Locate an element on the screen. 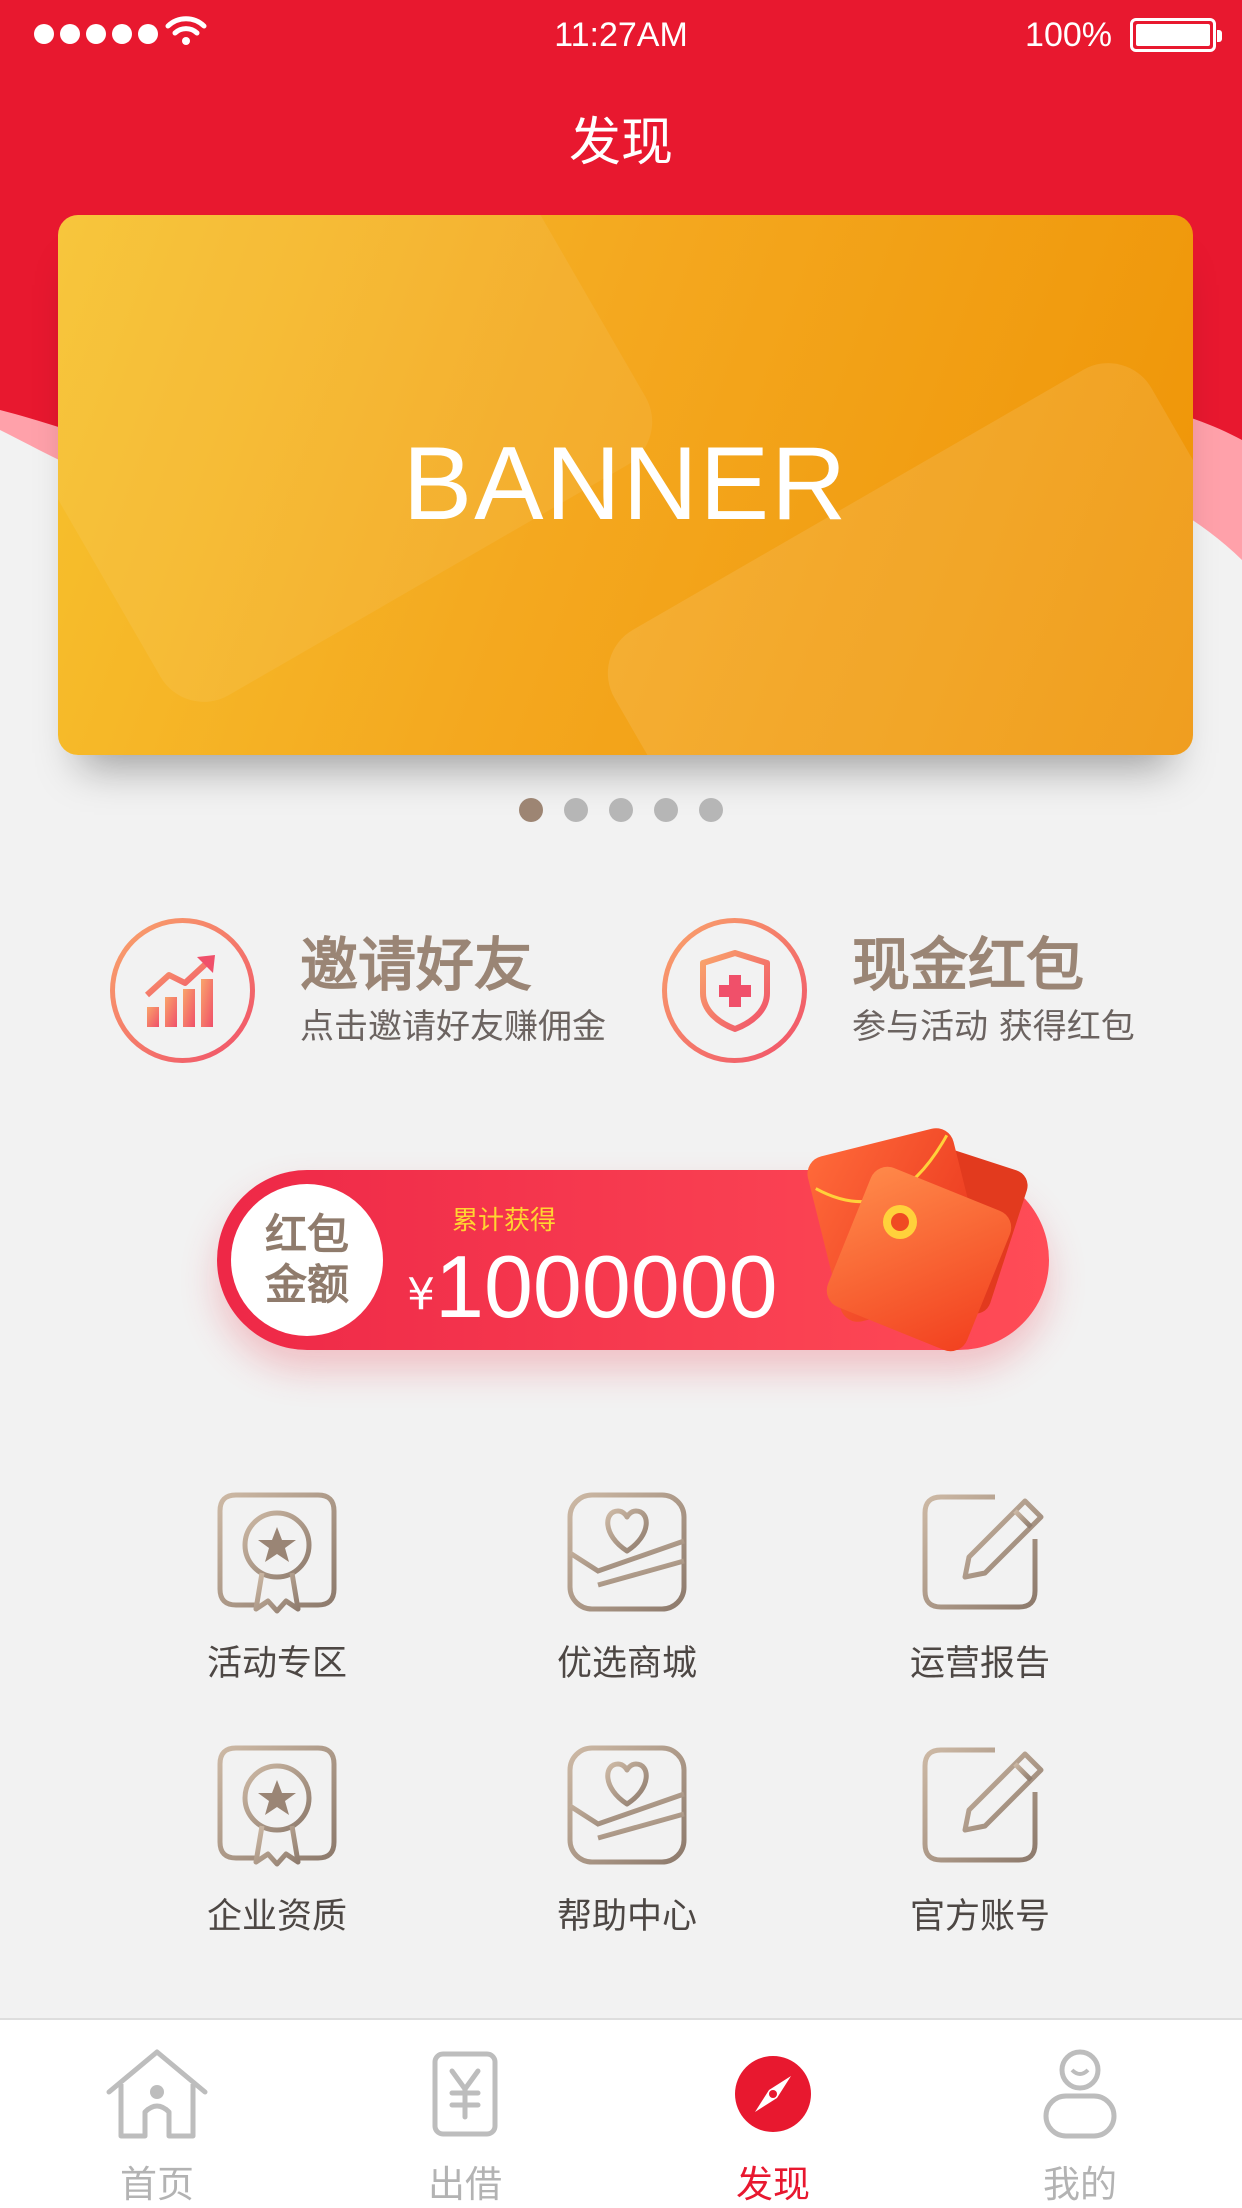 Image resolution: width=1242 pixels, height=2208 pixels. grid-label: 活动专区 is located at coordinates (276, 1664).